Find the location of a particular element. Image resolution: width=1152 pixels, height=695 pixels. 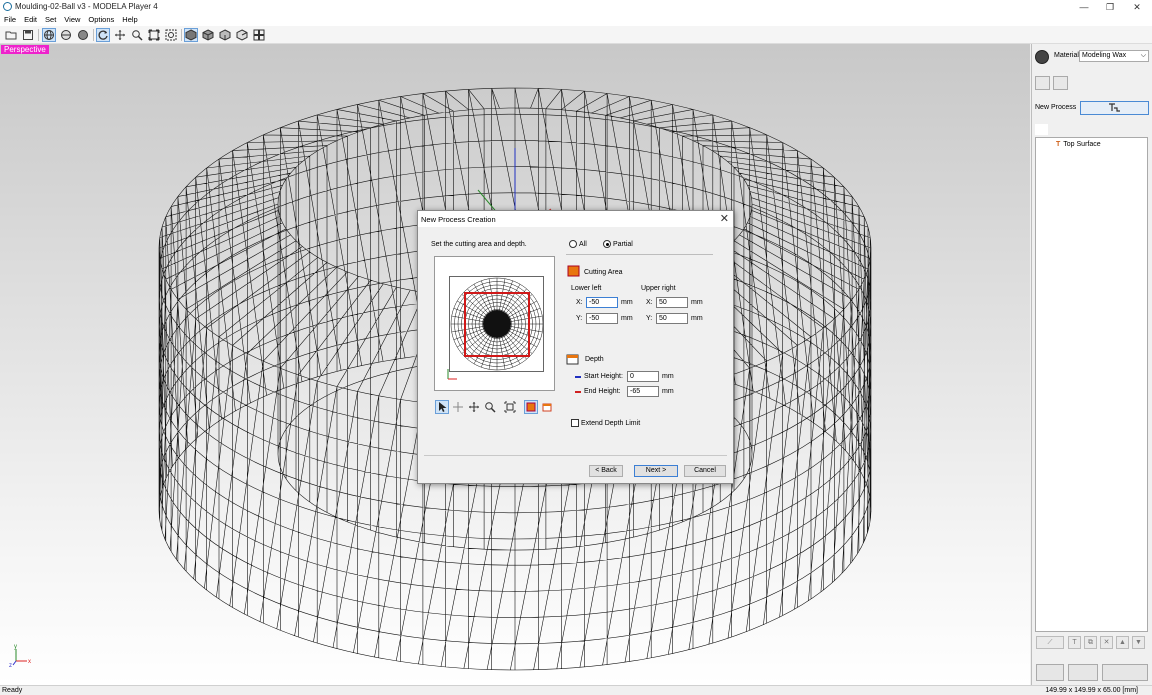

material-select: Modeling Wax ⌵ is located at coordinates (1114, 56).